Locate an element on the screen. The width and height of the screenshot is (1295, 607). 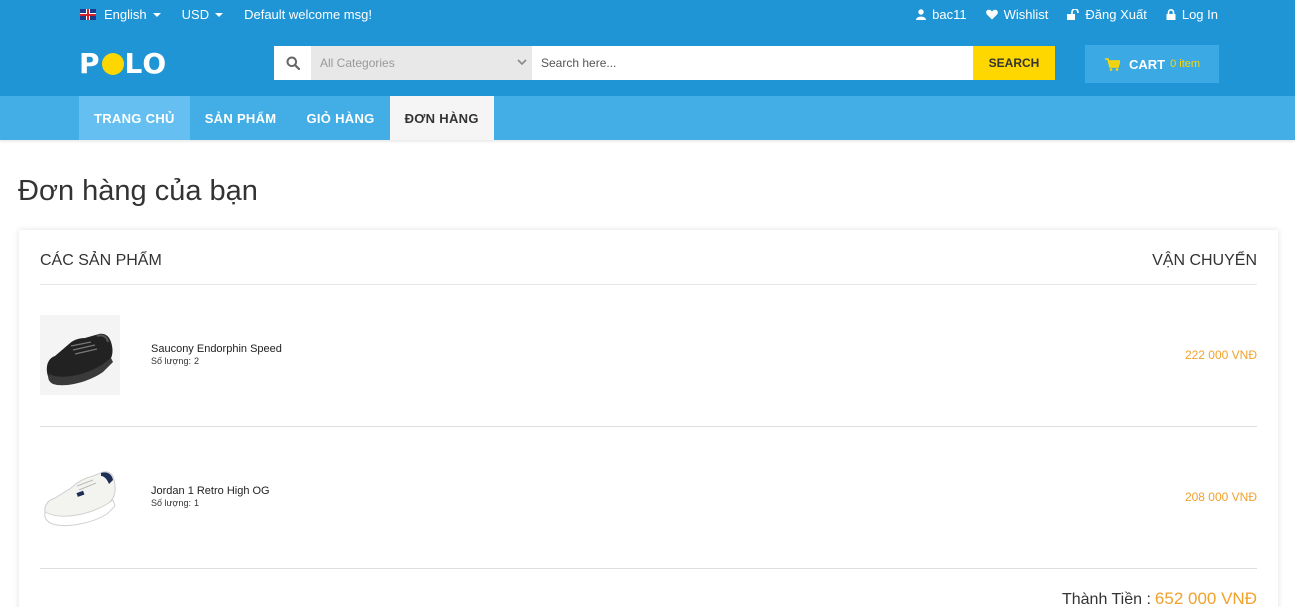
total-label: Thành Tiền : is located at coordinates (1106, 599).